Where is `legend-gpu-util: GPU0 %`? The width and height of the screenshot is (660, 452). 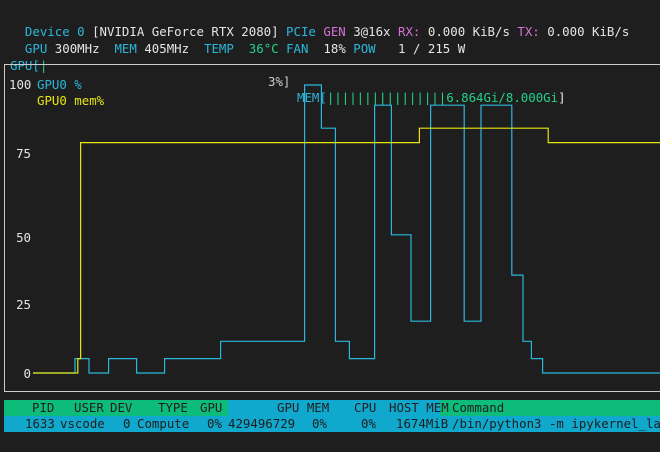
legend-gpu-util: GPU0 % is located at coordinates (59, 84).